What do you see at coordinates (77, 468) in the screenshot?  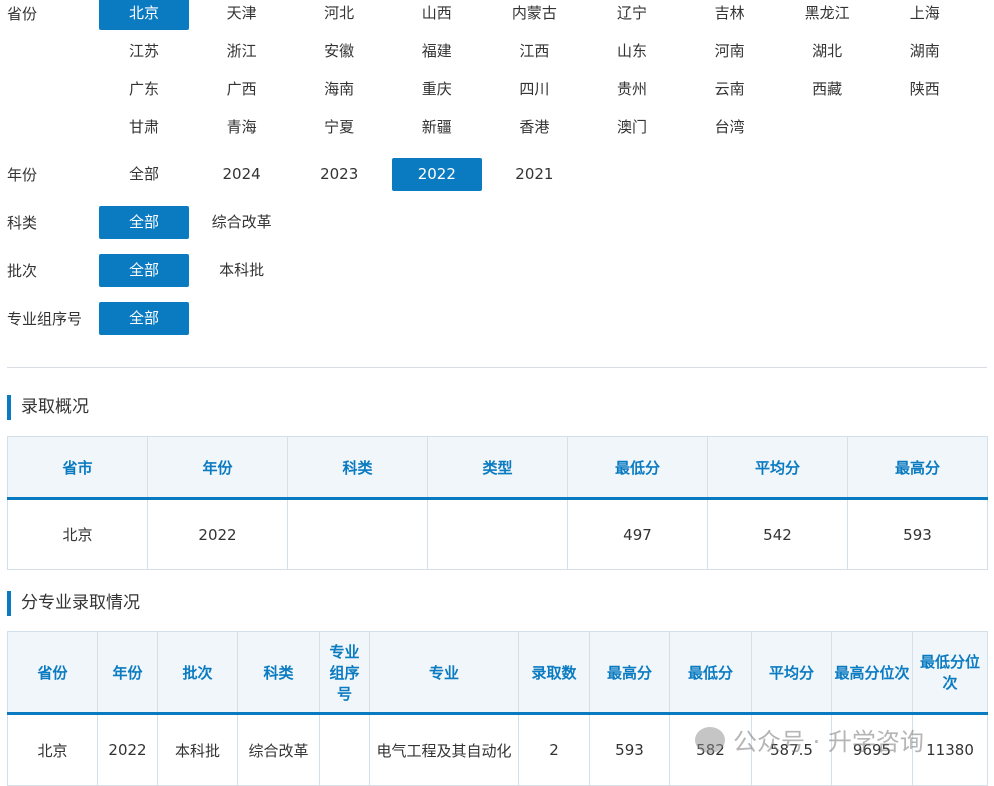 I see `column-header: 省市` at bounding box center [77, 468].